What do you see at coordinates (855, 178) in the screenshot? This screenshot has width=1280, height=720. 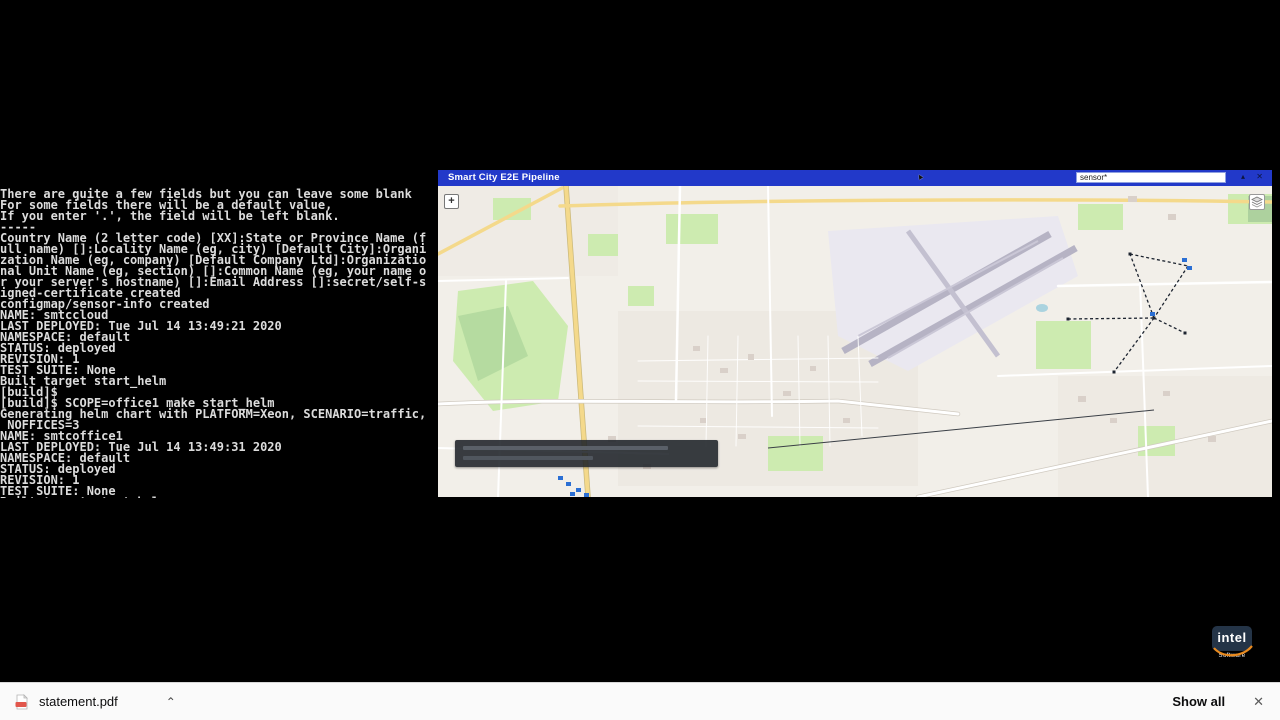 I see `map-window-titlebar: Smart City E2E Pipeline ▲ ▴ ✕` at bounding box center [855, 178].